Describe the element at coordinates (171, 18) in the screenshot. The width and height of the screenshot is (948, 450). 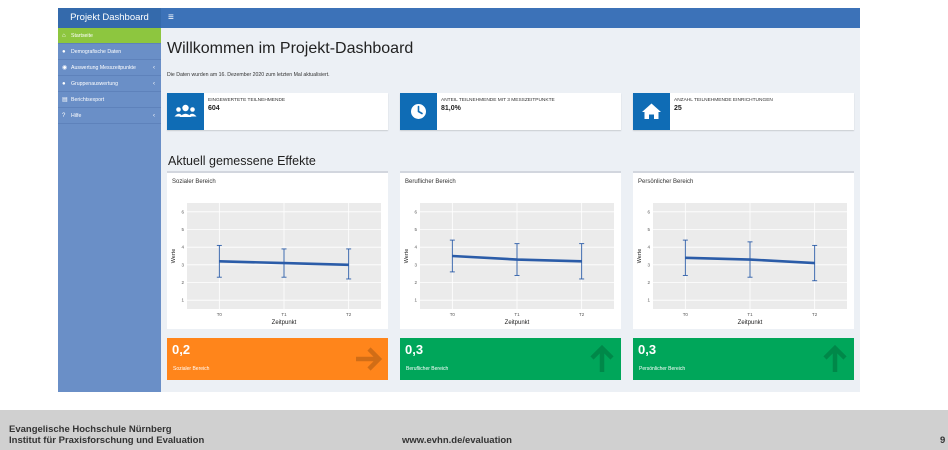
I see `hamburger-icon: ≡` at that location.